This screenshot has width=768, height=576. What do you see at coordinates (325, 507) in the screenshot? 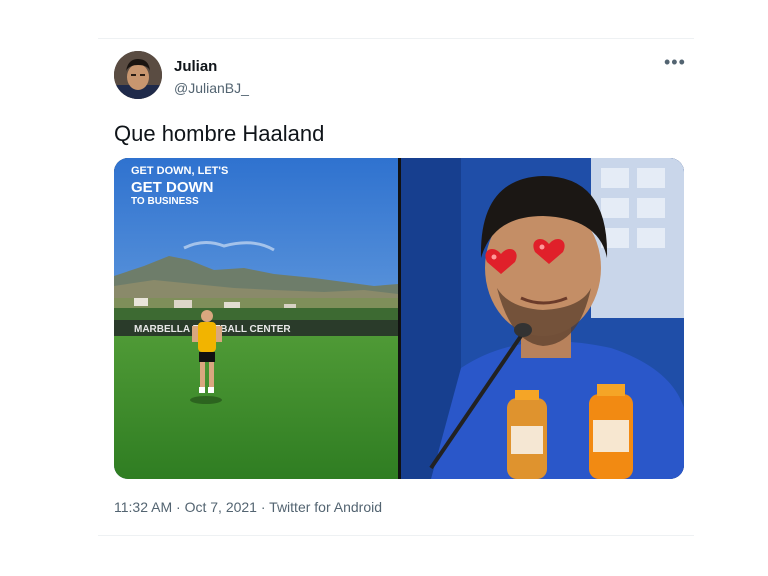
I see `tweet-source: Twitter for Android` at bounding box center [325, 507].